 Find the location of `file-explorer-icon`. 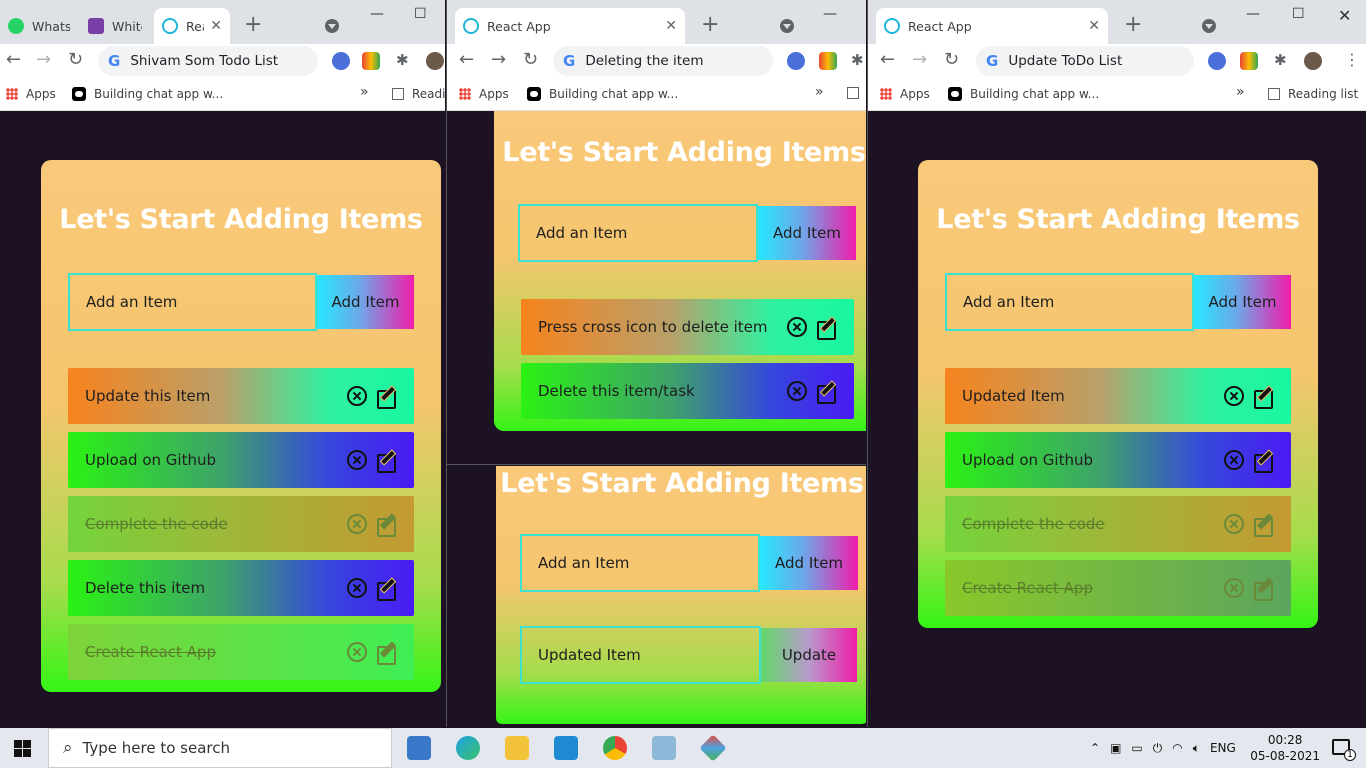

file-explorer-icon is located at coordinates (517, 748).